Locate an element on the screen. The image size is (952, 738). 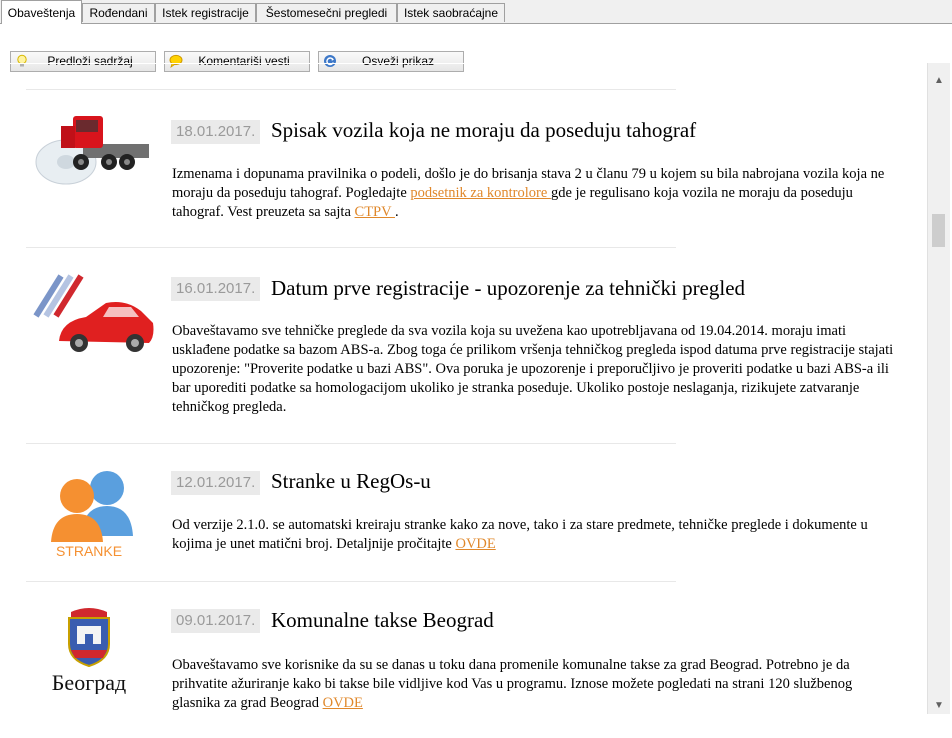
vertical-scrollbar: ▲ ▼ is located at coordinates (938, 388).